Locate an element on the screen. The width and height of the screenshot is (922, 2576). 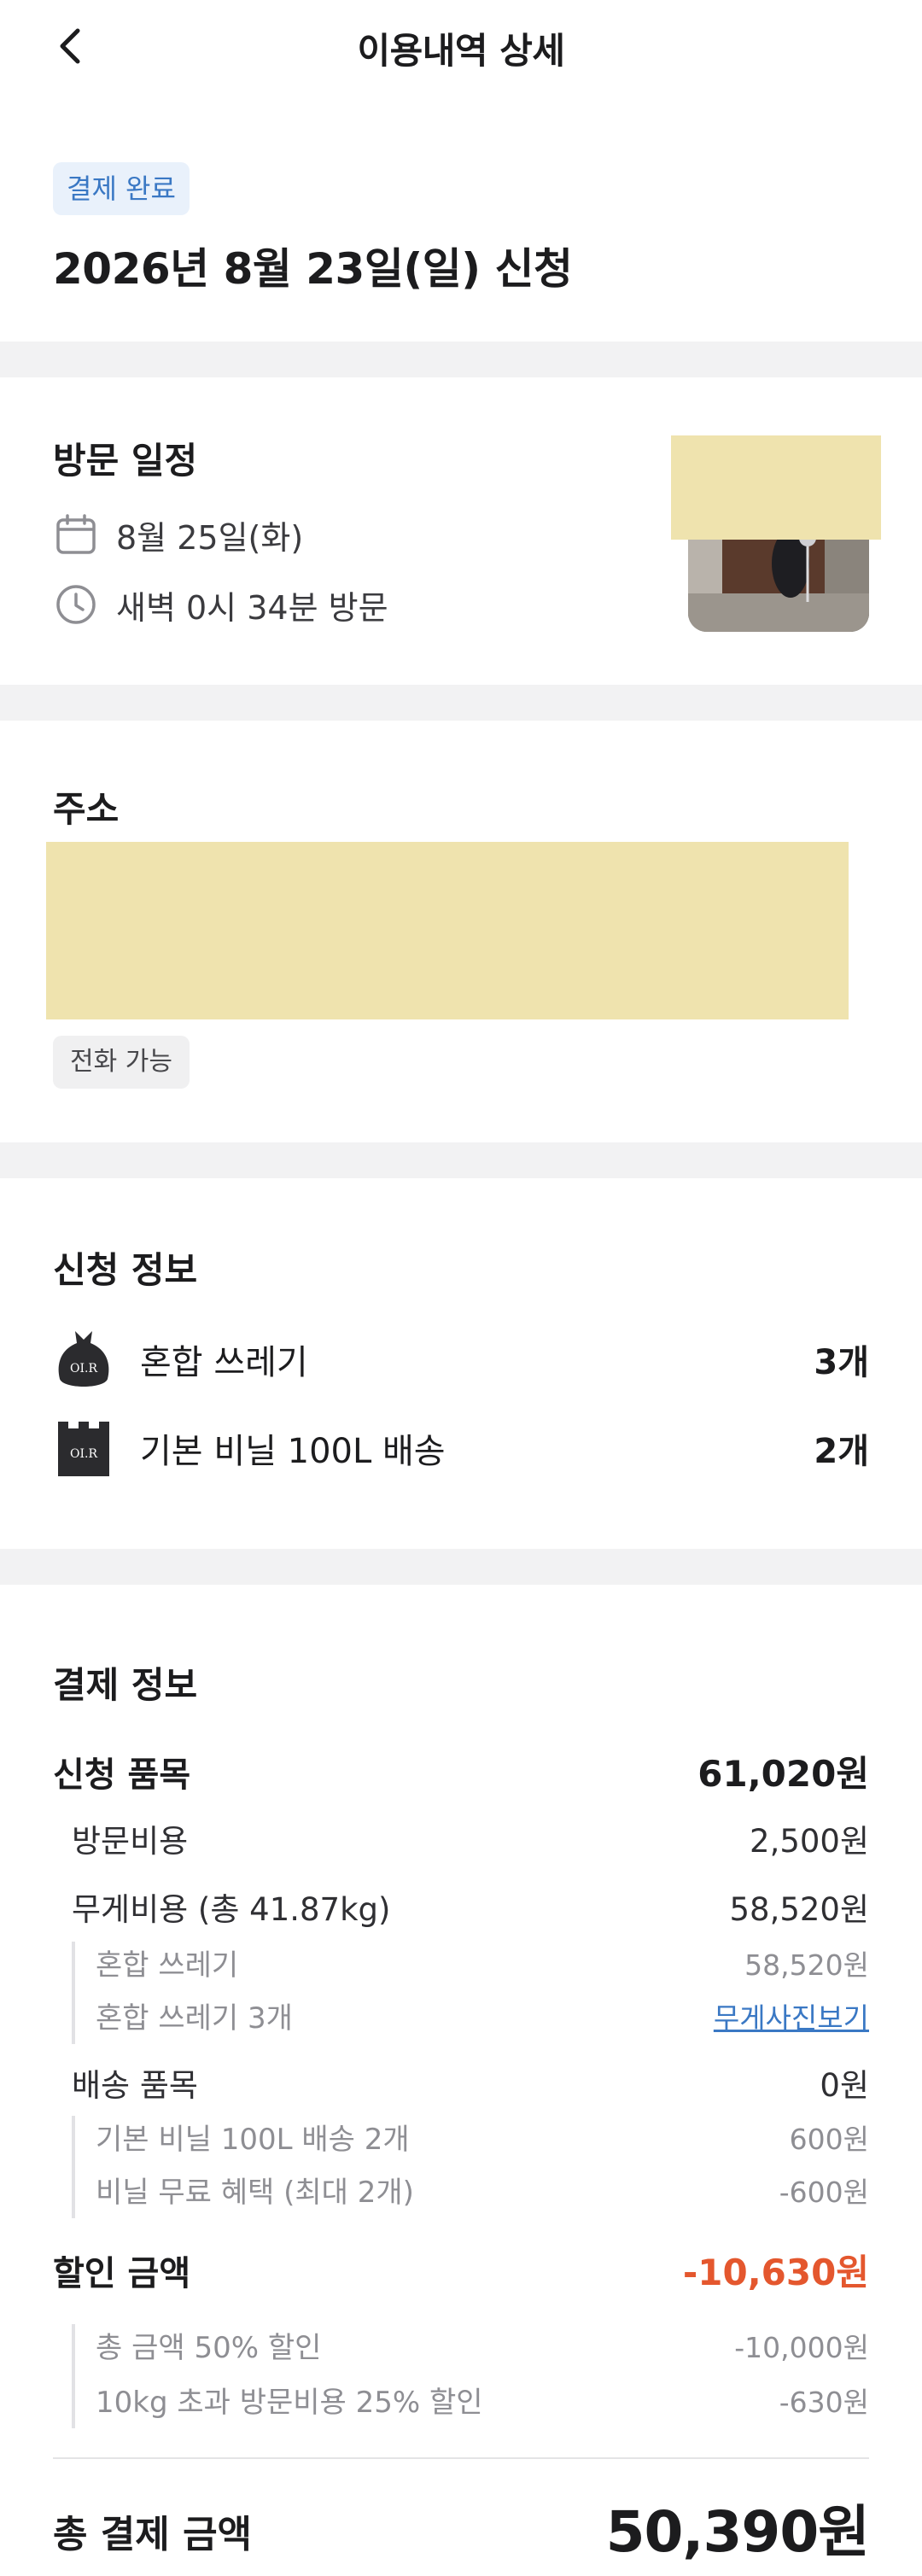
discount-detail-value: -630원 is located at coordinates (824, 2402).